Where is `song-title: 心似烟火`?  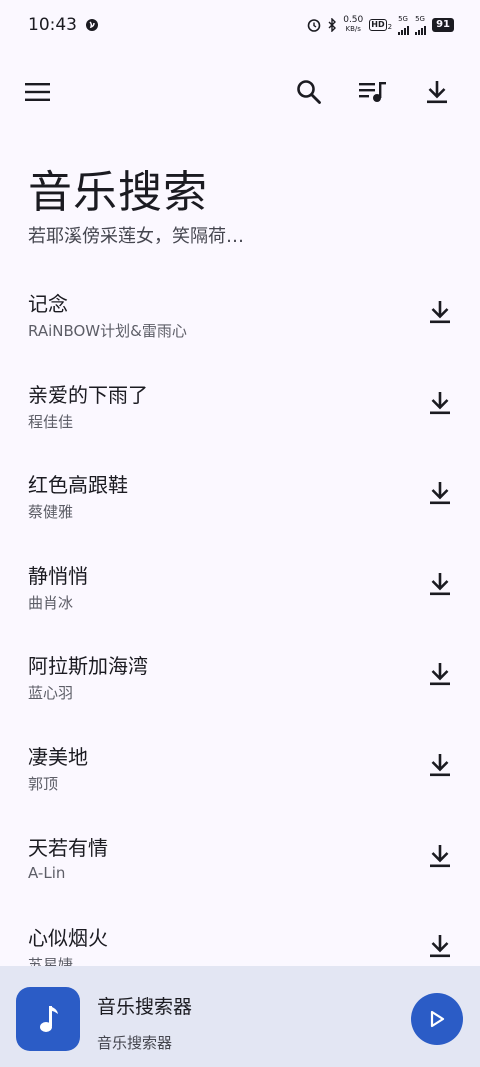
song-title: 心似烟火 is located at coordinates (68, 938).